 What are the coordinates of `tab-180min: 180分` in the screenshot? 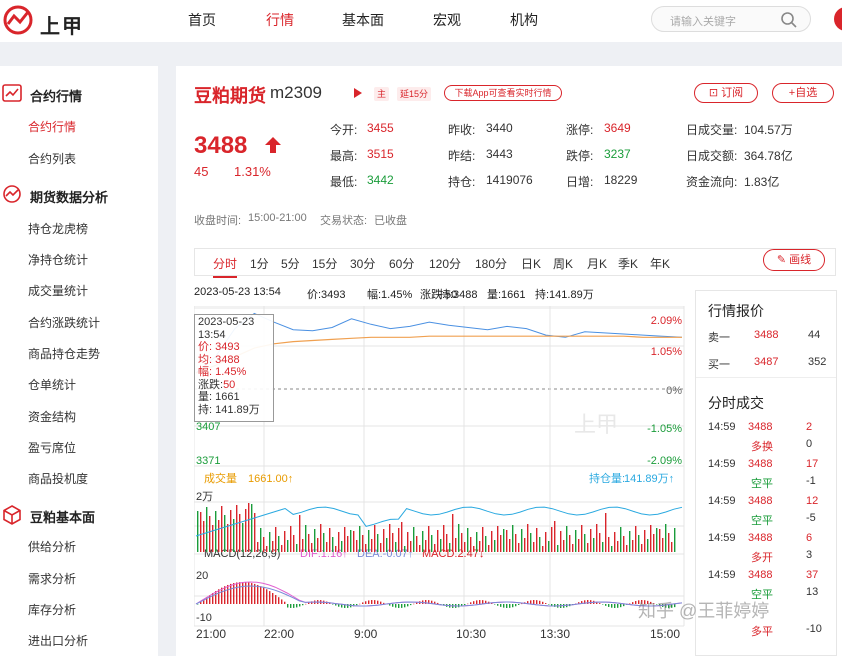 It's located at (491, 263).